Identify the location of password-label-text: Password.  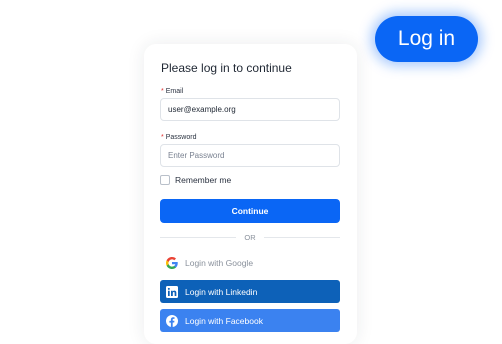
(181, 137).